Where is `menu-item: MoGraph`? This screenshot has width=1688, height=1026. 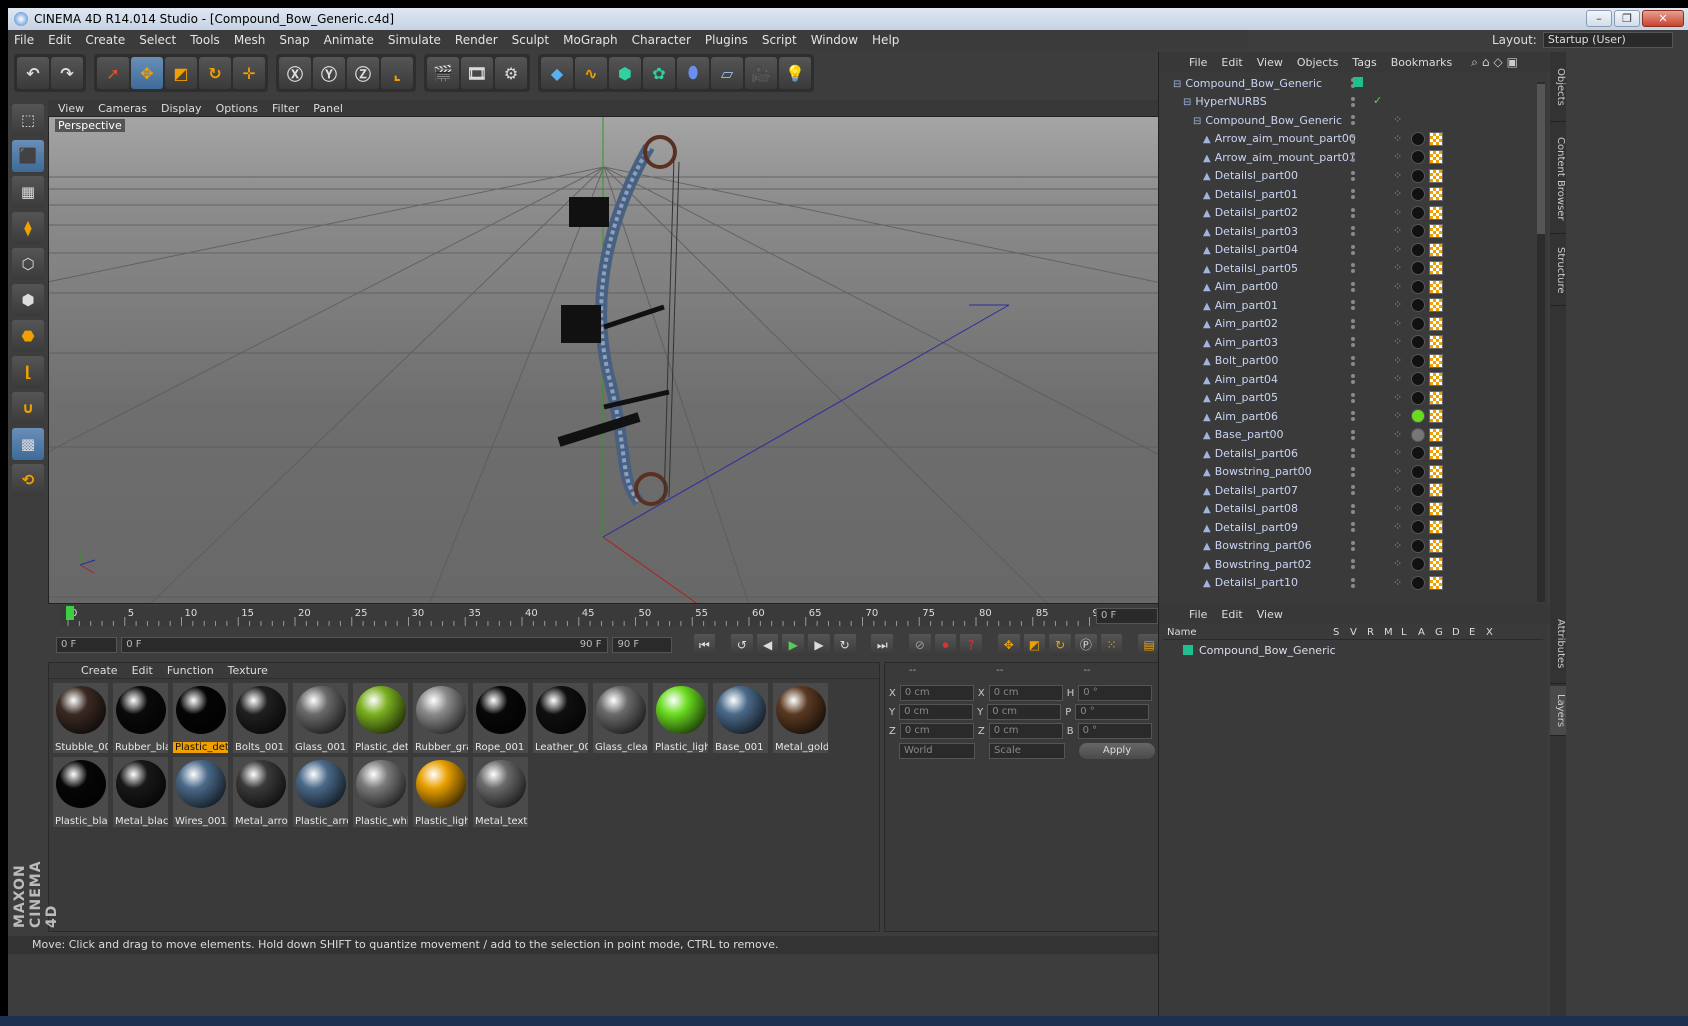 menu-item: MoGraph is located at coordinates (590, 40).